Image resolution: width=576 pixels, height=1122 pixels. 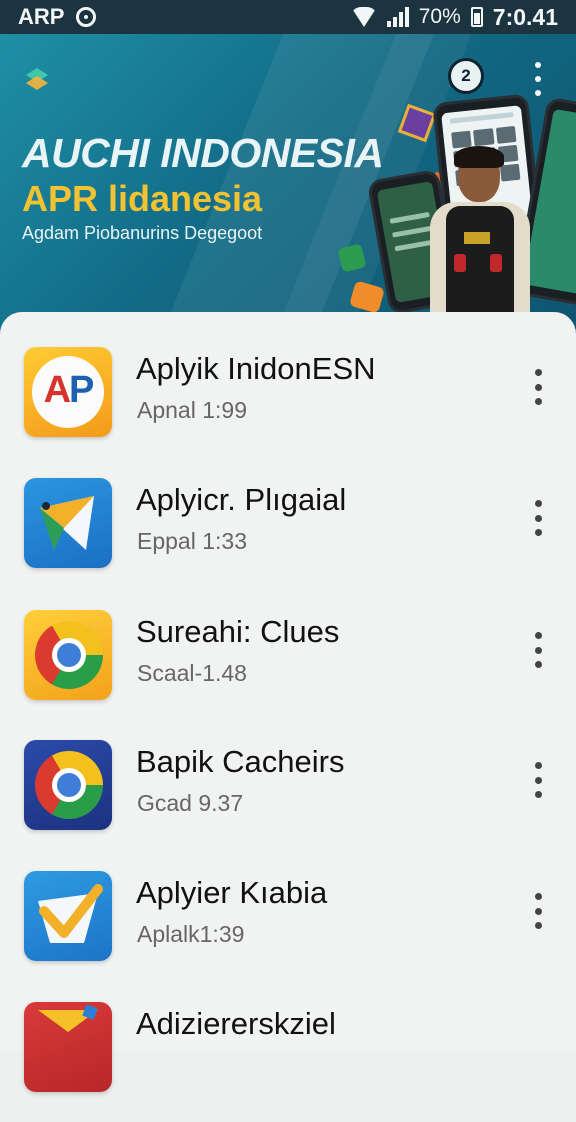 I want to click on battery-icon, so click(x=476, y=17).